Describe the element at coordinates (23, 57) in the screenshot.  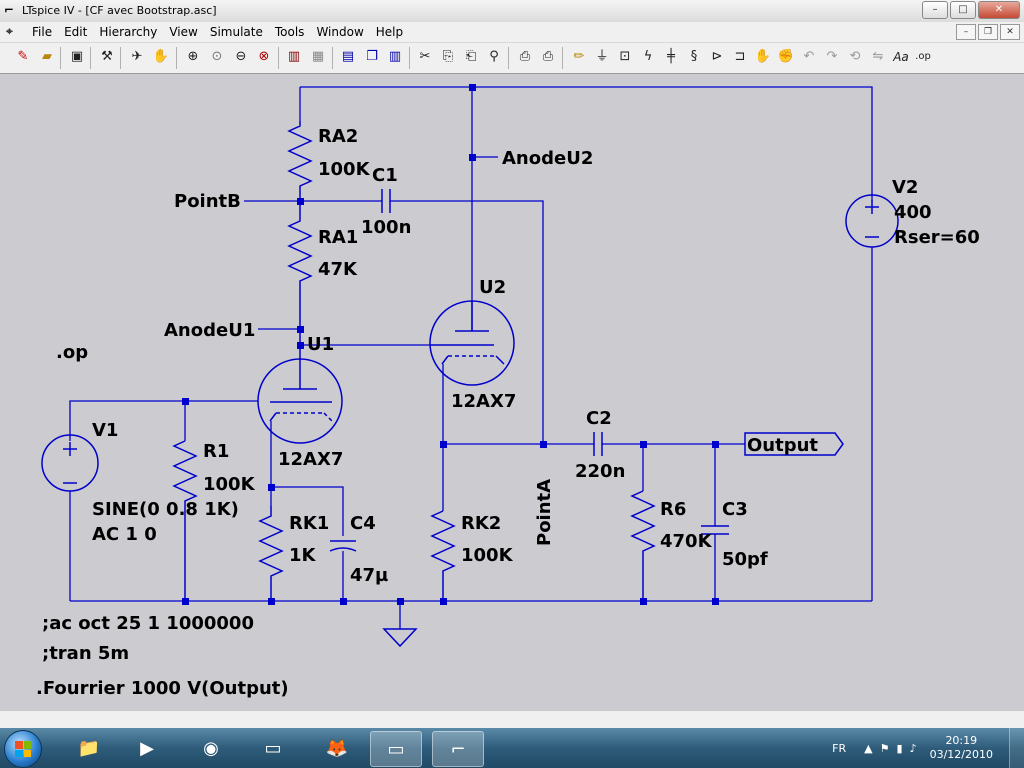
I see `new-schematic-icon: ✎` at that location.